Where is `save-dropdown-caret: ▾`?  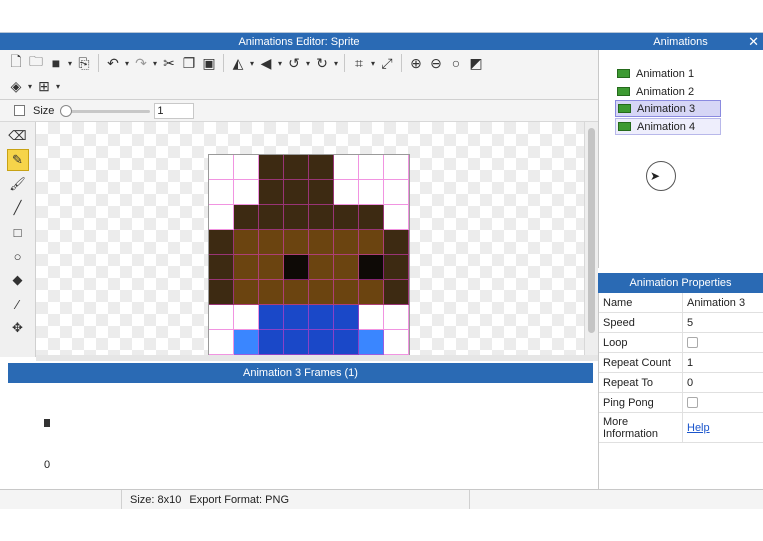 save-dropdown-caret: ▾ is located at coordinates (70, 63).